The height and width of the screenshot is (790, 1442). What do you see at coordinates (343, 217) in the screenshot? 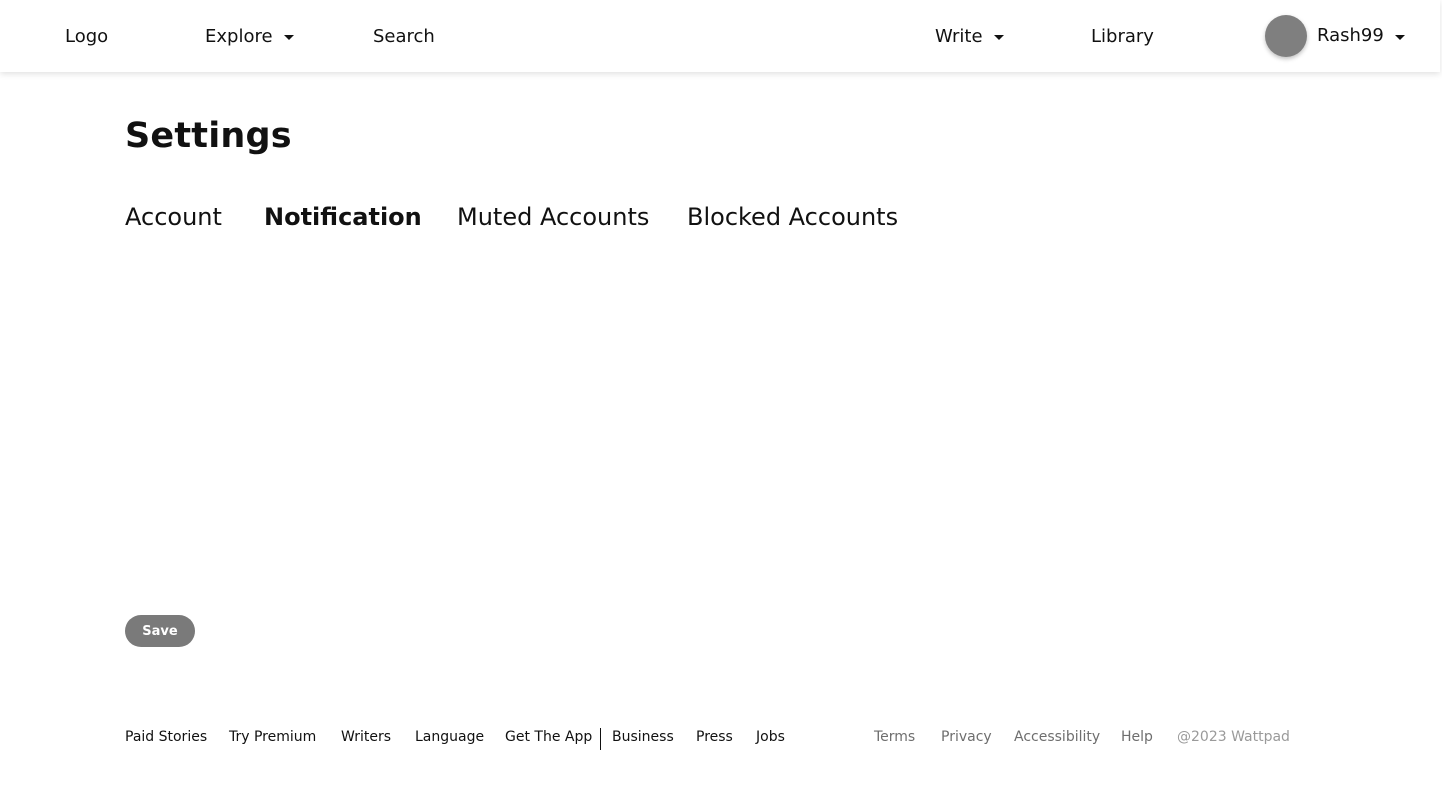
I see `tab-notification: Notification` at bounding box center [343, 217].